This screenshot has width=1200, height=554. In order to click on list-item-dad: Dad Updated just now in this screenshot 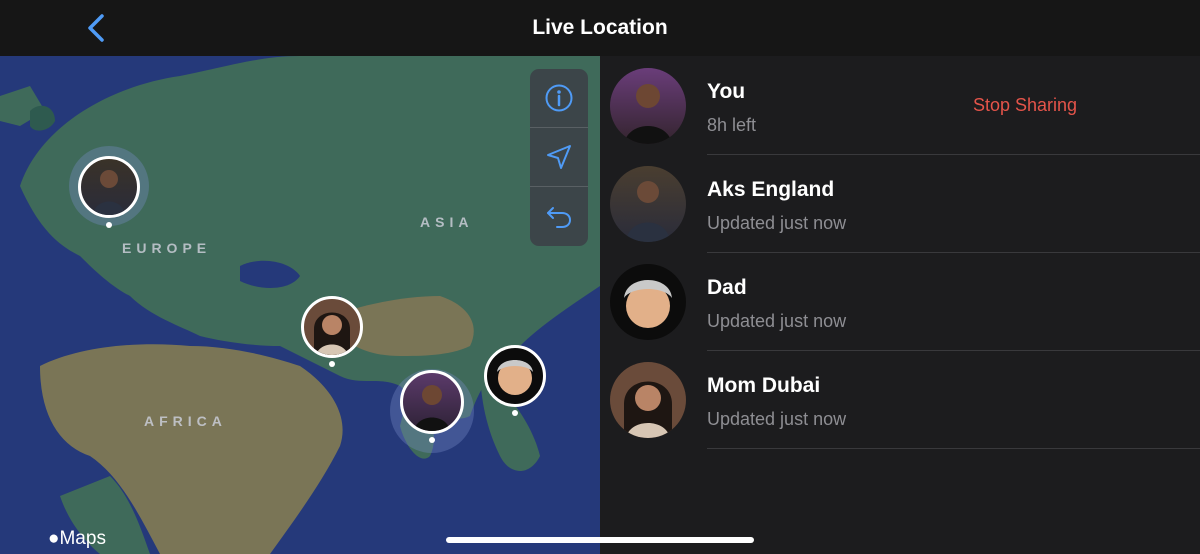, I will do `click(900, 301)`.